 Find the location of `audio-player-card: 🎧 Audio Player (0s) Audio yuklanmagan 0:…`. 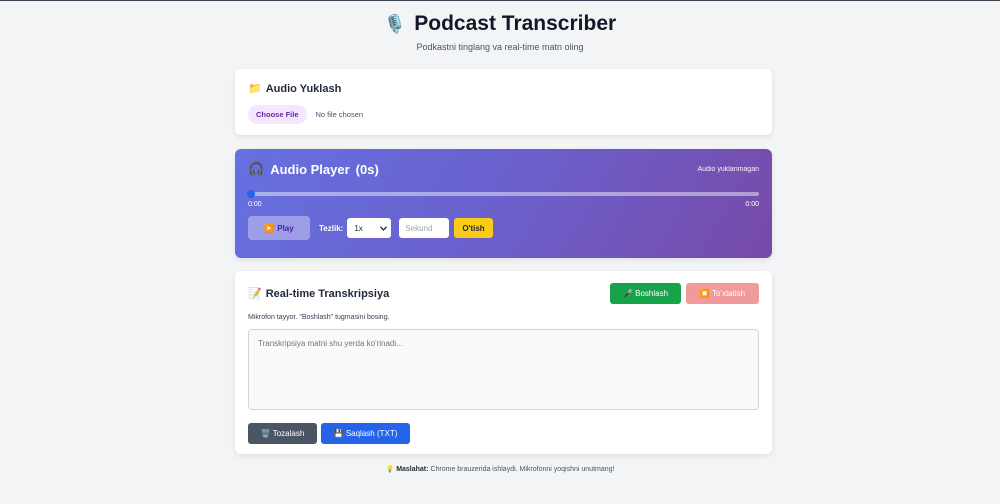

audio-player-card: 🎧 Audio Player (0s) Audio yuklanmagan 0:… is located at coordinates (503, 203).